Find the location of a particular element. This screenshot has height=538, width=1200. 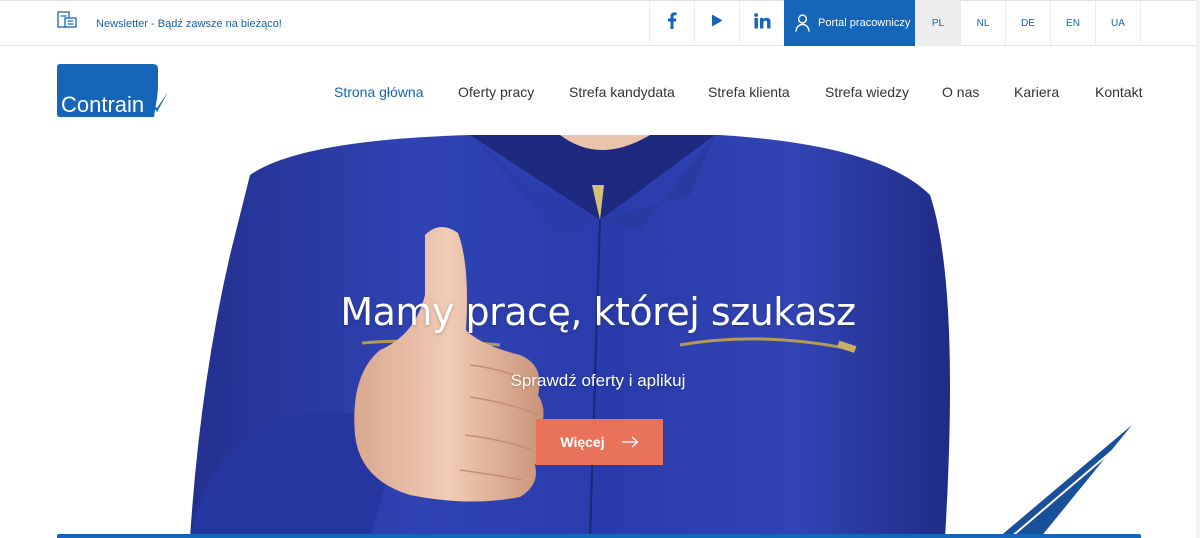

lang-en: EN is located at coordinates (1072, 23).